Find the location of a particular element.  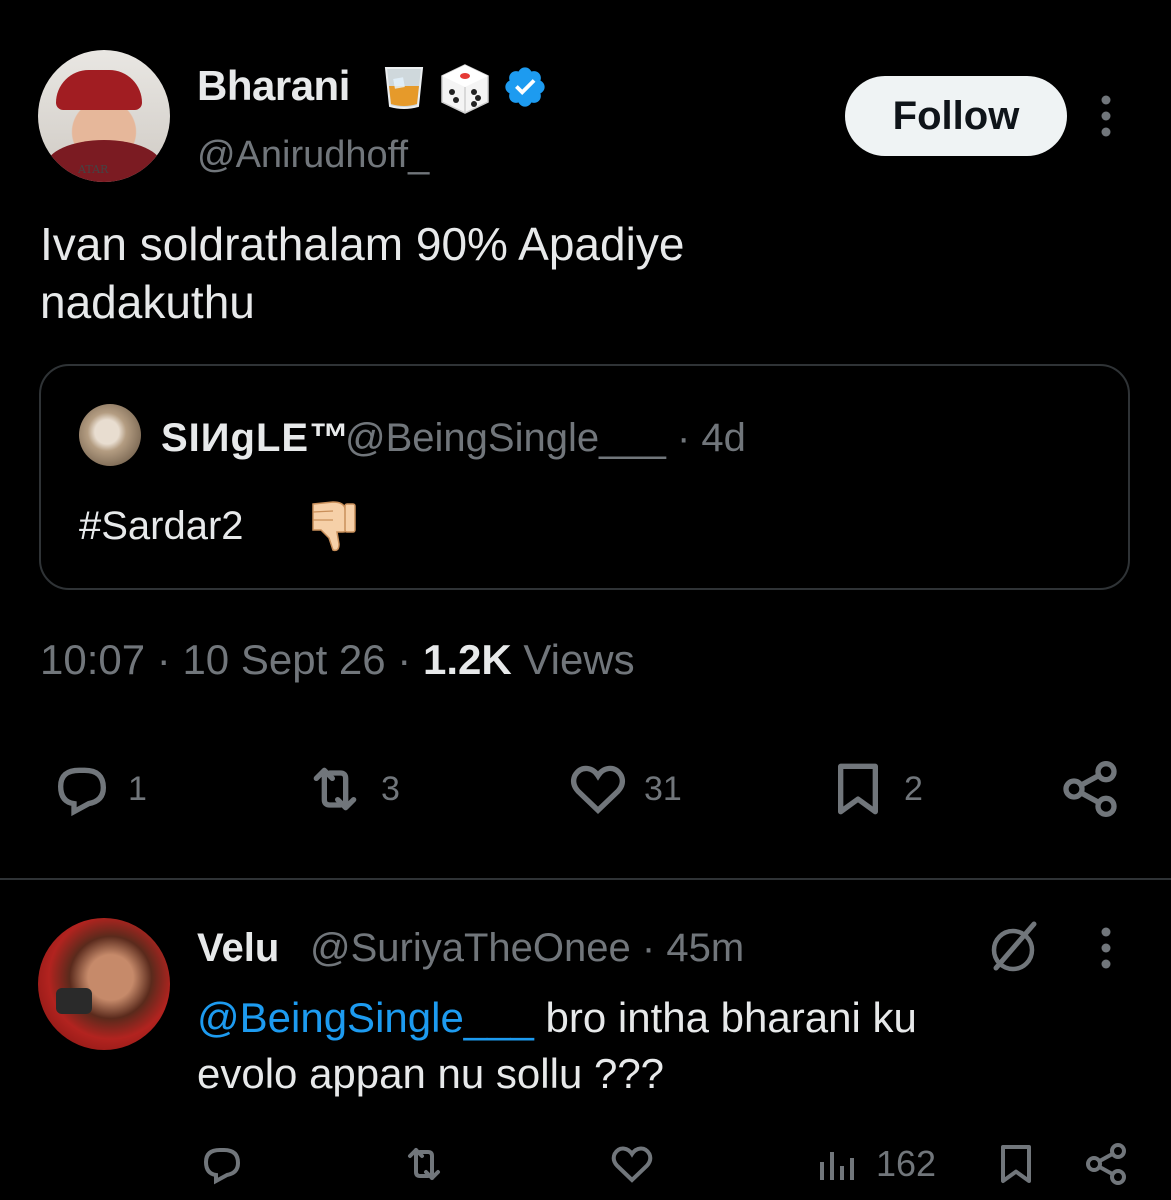

quoted-tweet-hashtag: #Sardar2 is located at coordinates (161, 526).